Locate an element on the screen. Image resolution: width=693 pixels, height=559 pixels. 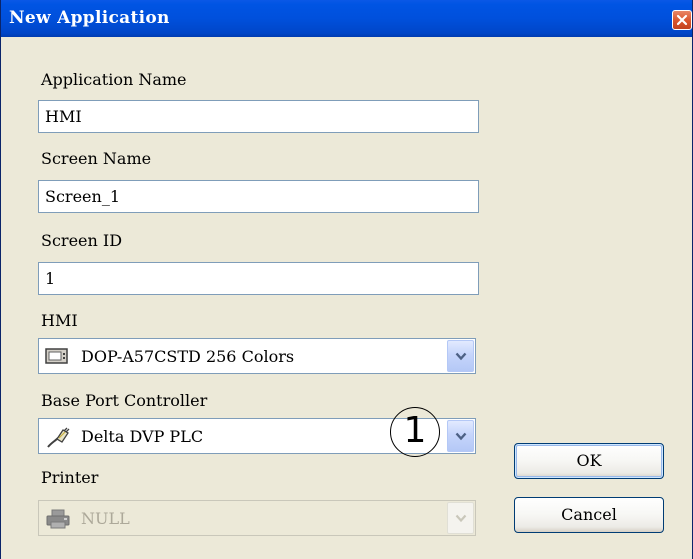
printer-dropdown-button is located at coordinates (460, 518).